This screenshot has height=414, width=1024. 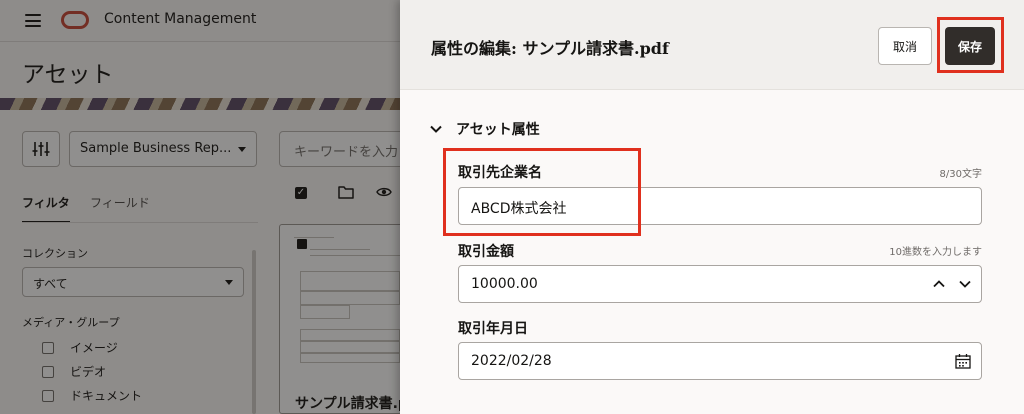 What do you see at coordinates (960, 174) in the screenshot?
I see `field-hint-char-count: 8/30文字` at bounding box center [960, 174].